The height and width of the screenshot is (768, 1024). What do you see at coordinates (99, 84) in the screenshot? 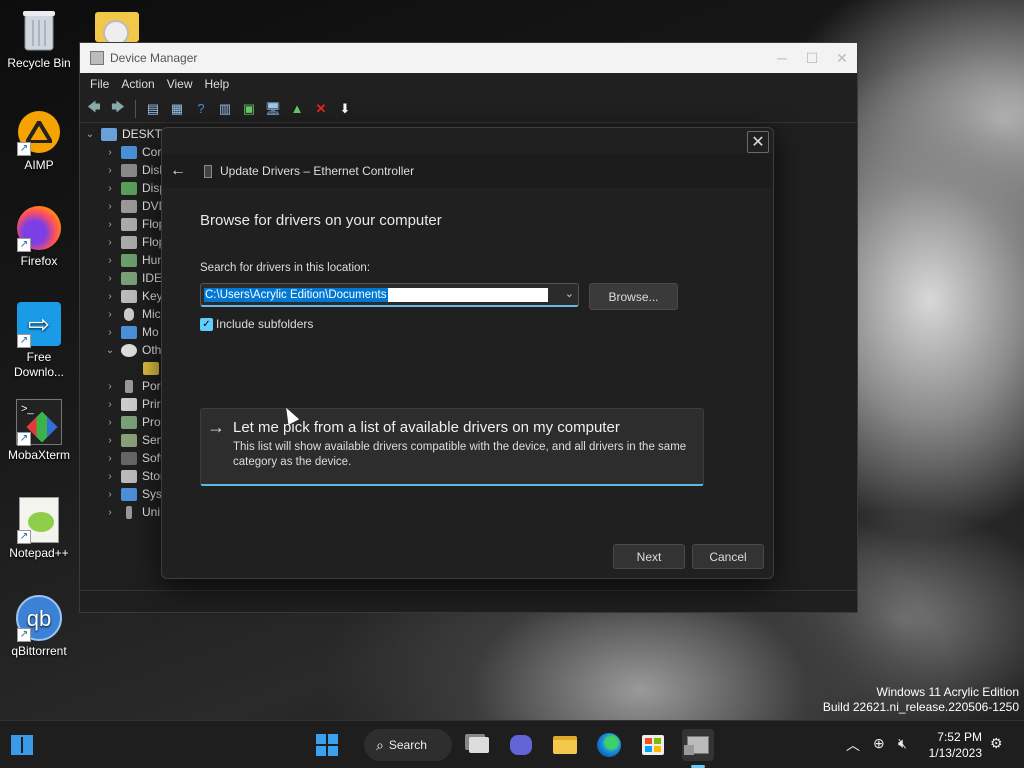
I see `menu-file: File` at bounding box center [99, 84].